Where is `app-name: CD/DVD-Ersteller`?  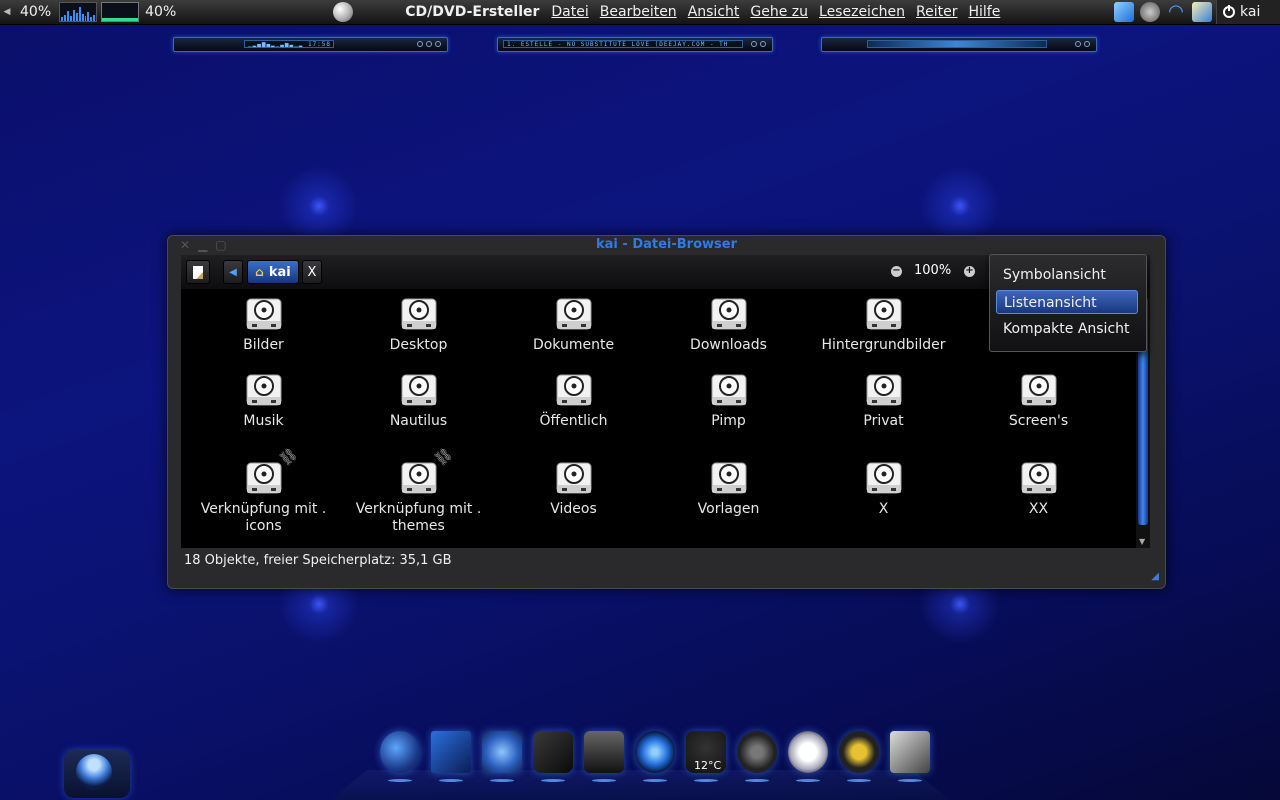
app-name: CD/DVD-Ersteller is located at coordinates (472, 12).